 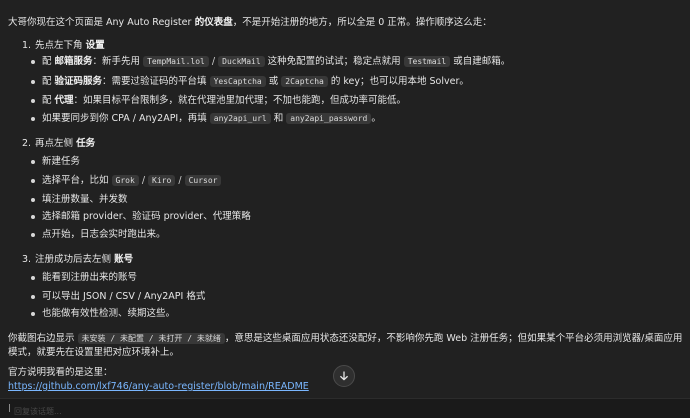 I want to click on text: 你截图右边显示, so click(x=43, y=338).